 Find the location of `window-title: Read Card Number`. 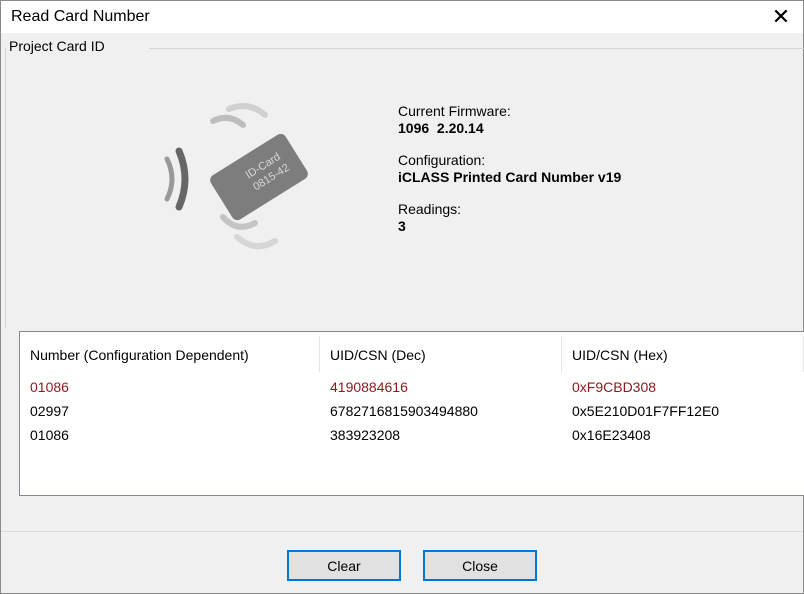

window-title: Read Card Number is located at coordinates (80, 16).